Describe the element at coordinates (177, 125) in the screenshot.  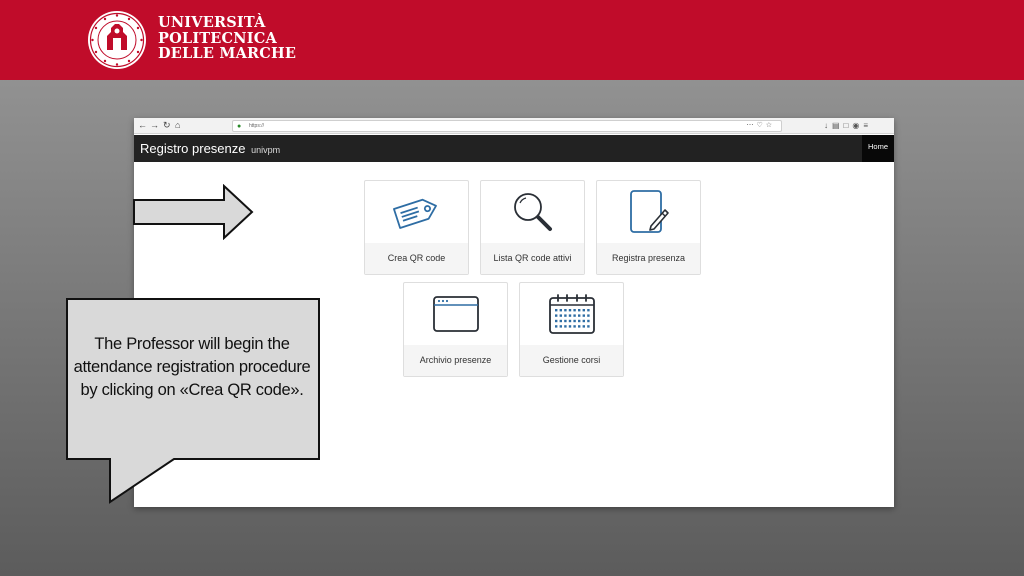
I see `home-icon: ⌂` at that location.